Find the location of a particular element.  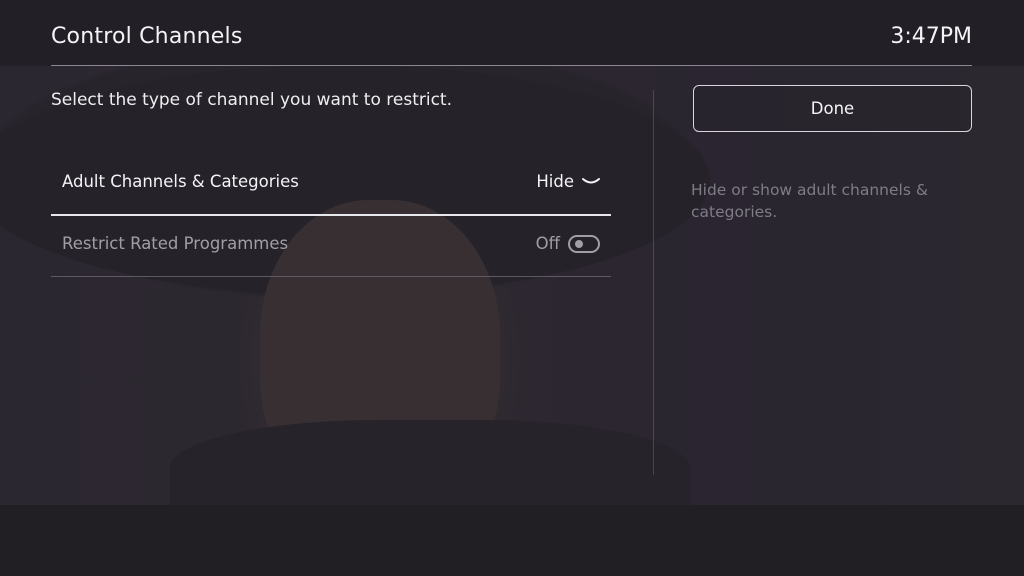

adult-channels-dropdown: Hide is located at coordinates (568, 181).